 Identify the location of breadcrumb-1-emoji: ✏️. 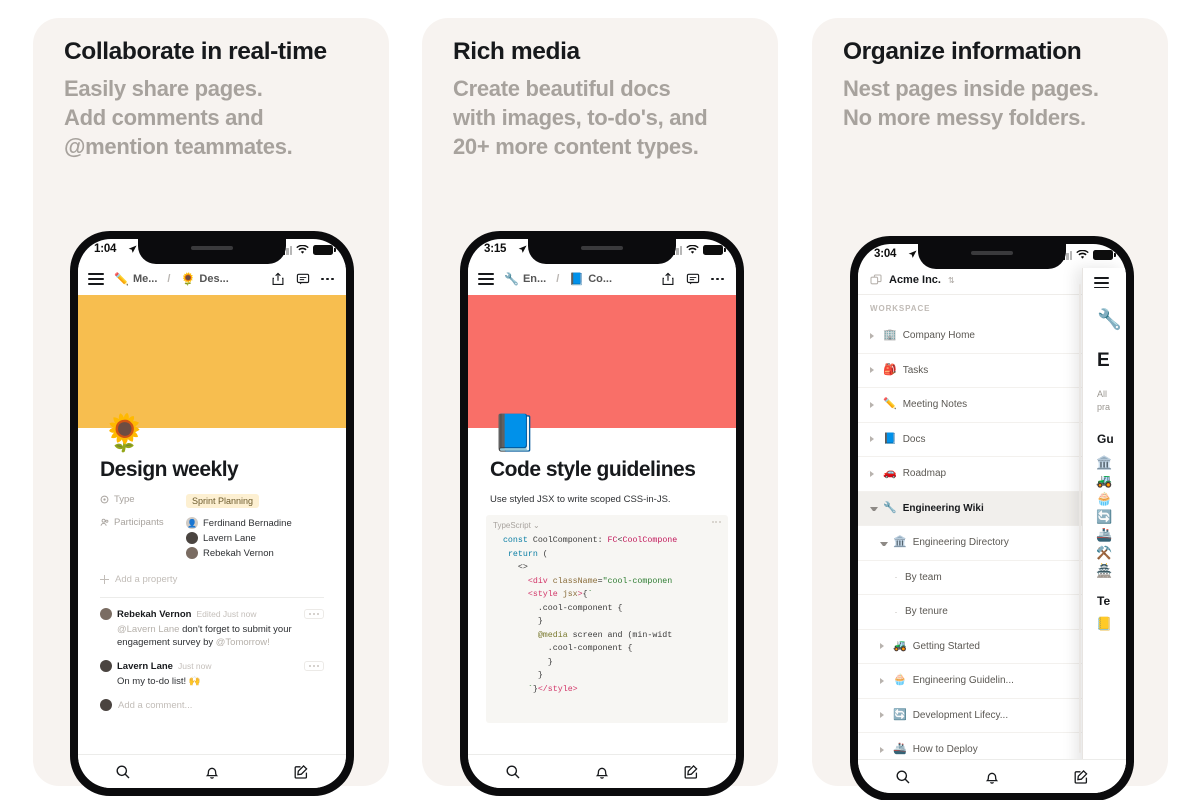
(121, 279).